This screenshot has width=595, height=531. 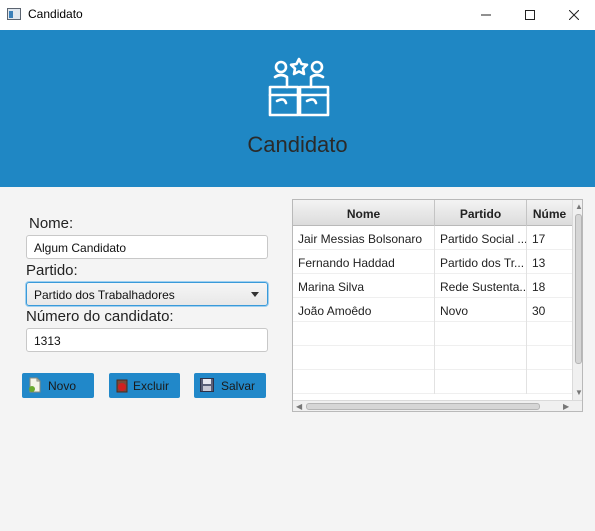 I want to click on table-row: João Amoêdo Novo 30, so click(x=433, y=310).